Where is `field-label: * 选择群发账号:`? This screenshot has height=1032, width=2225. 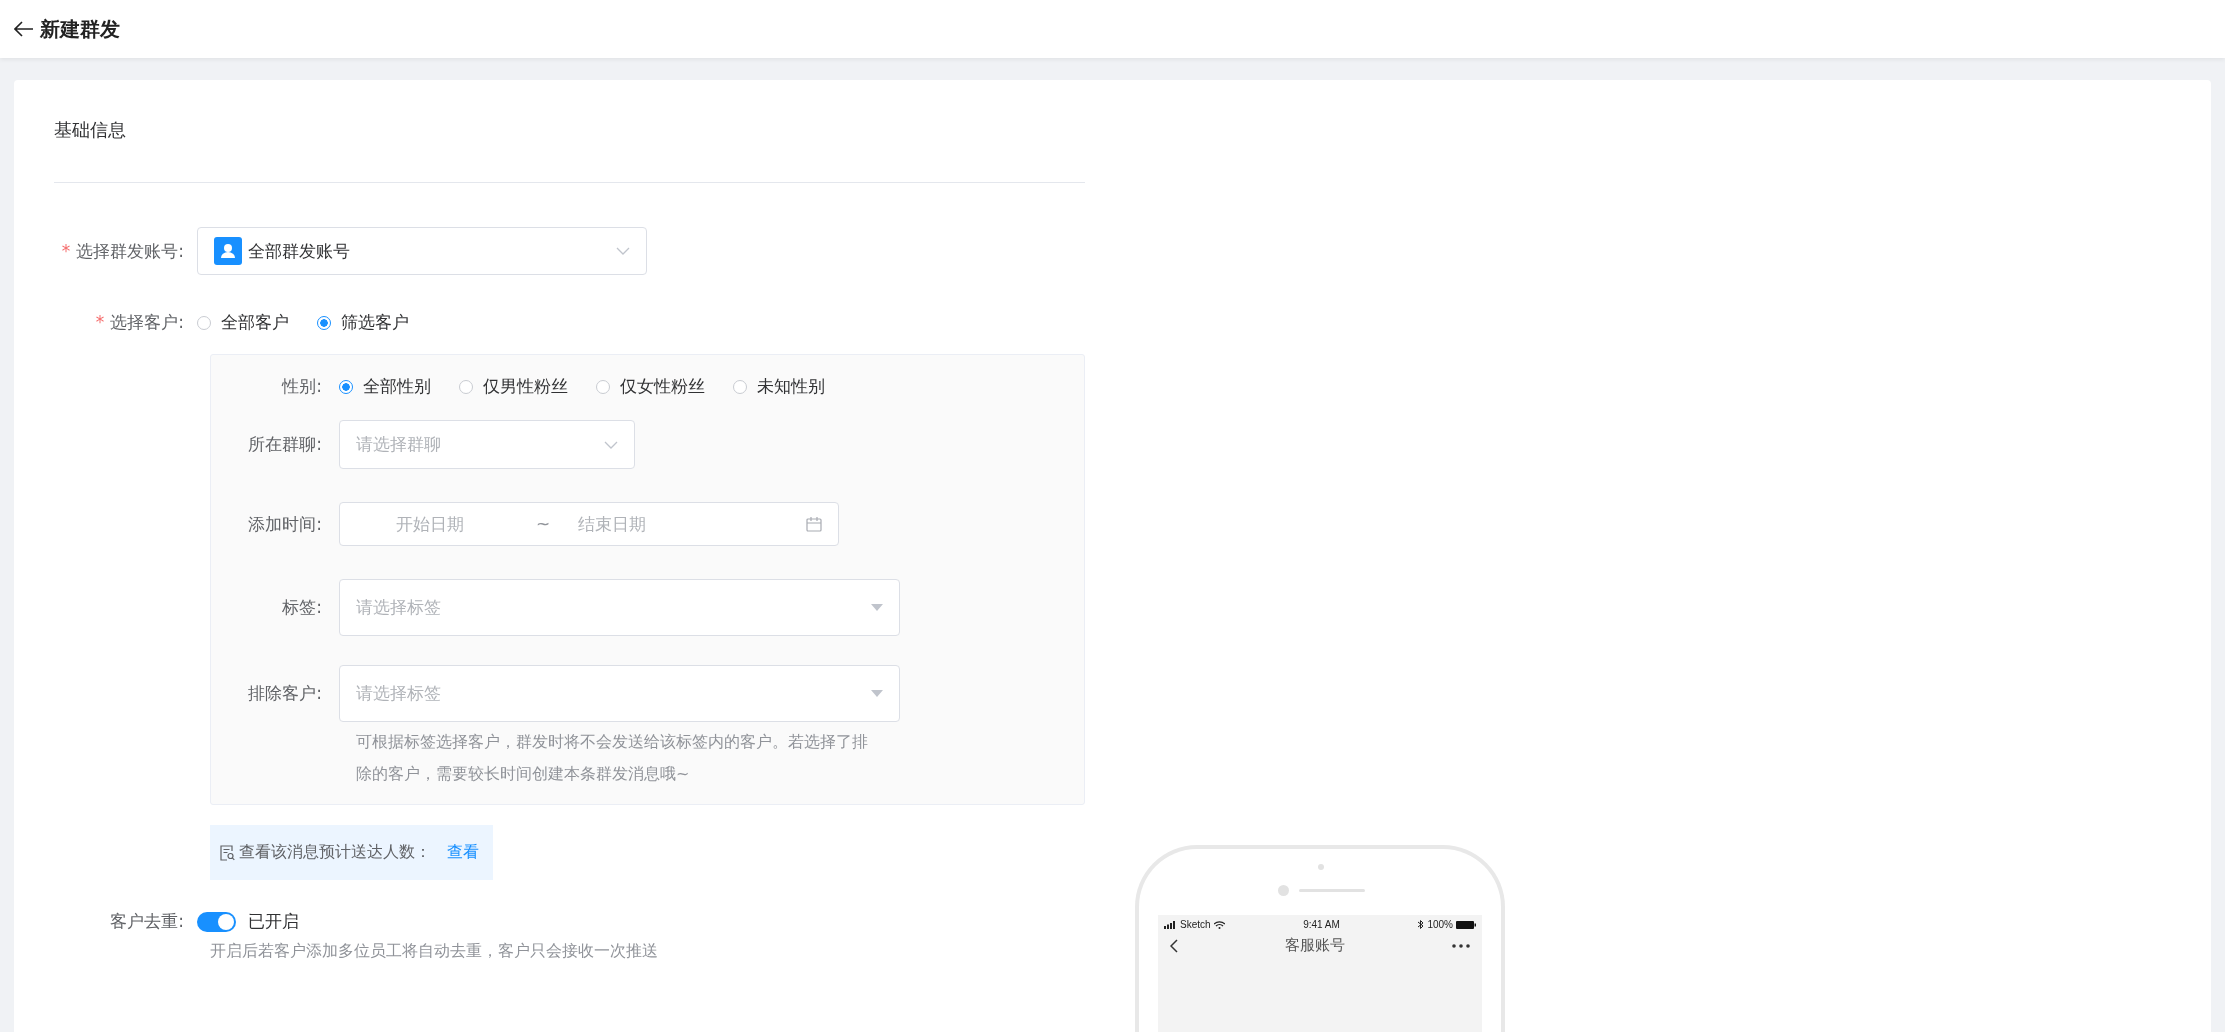 field-label: * 选择群发账号: is located at coordinates (122, 251).